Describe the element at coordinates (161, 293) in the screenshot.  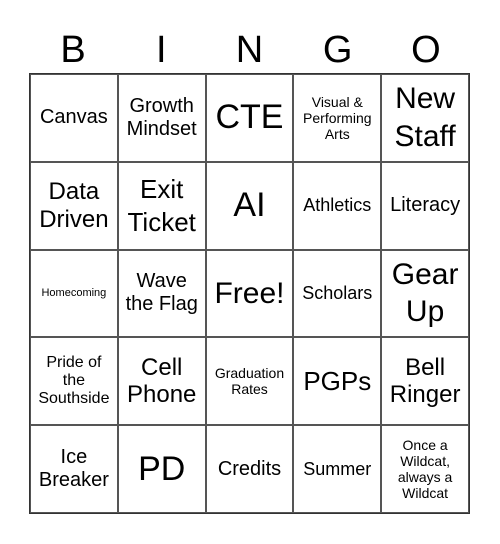
I see `bingo-cell: Wave the Flag` at that location.